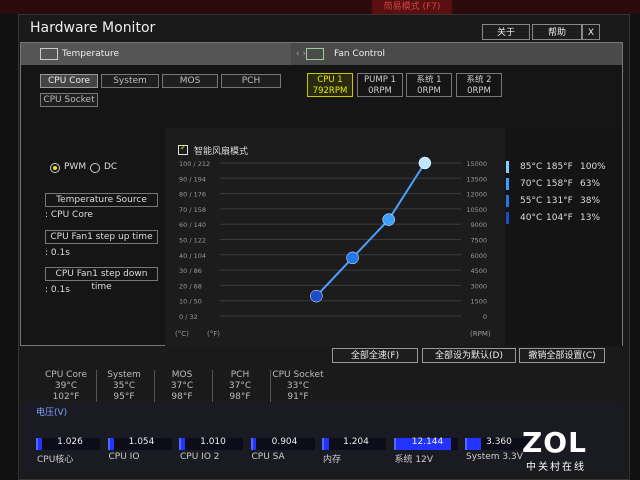 The image size is (640, 480). I want to click on sensor-mos: MOS, so click(190, 81).